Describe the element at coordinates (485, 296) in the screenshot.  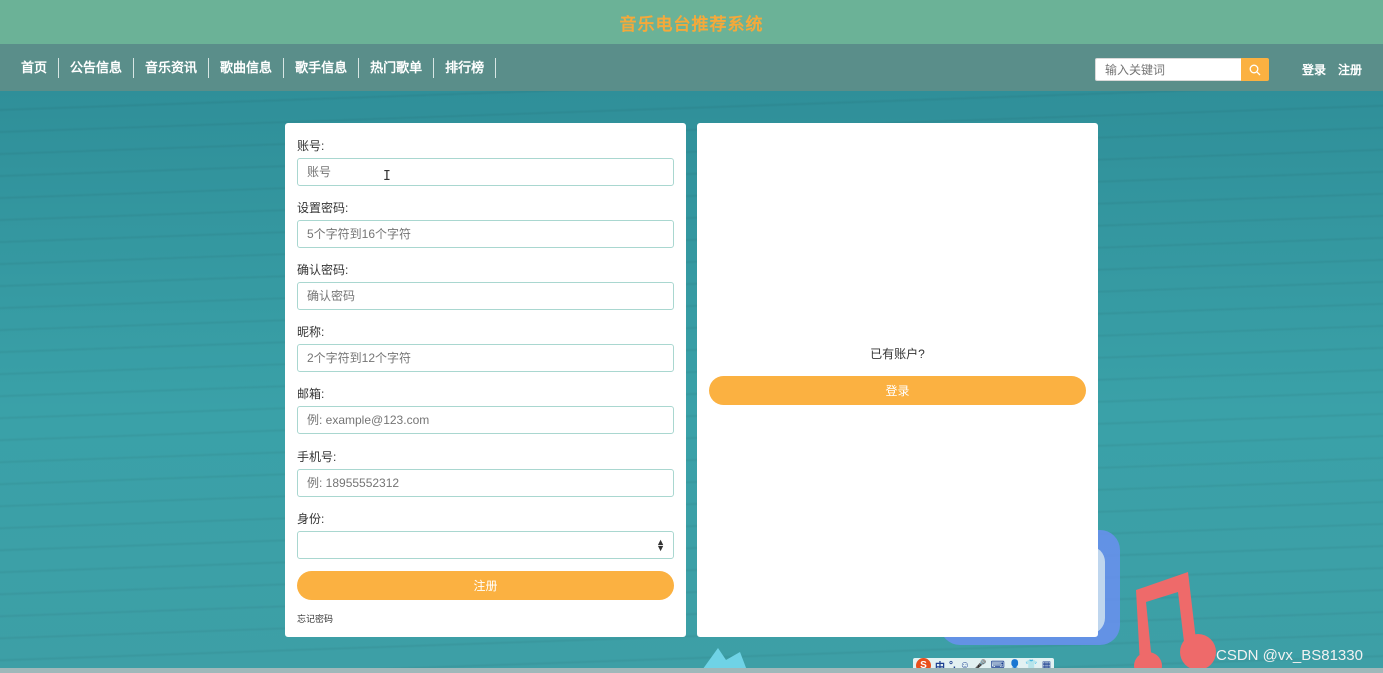
I see `confirm-password-input` at that location.